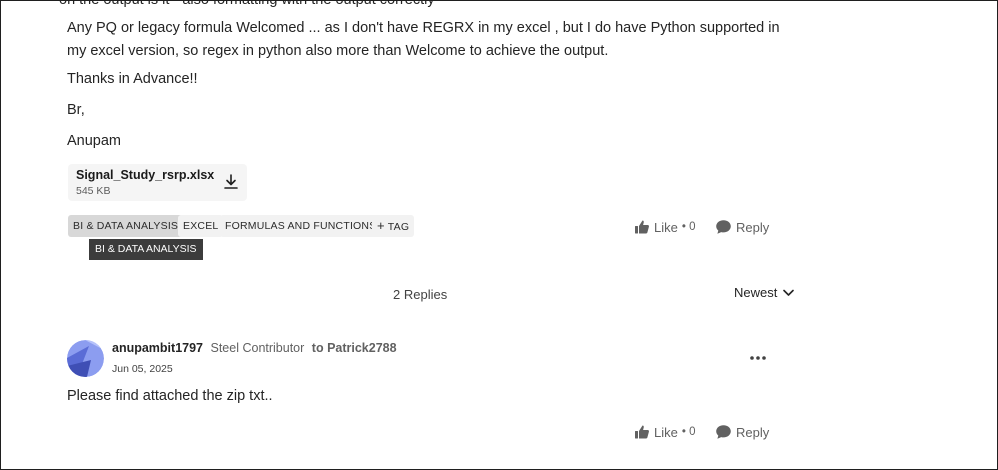  I want to click on tag-excel: EXCEL, so click(201, 226).